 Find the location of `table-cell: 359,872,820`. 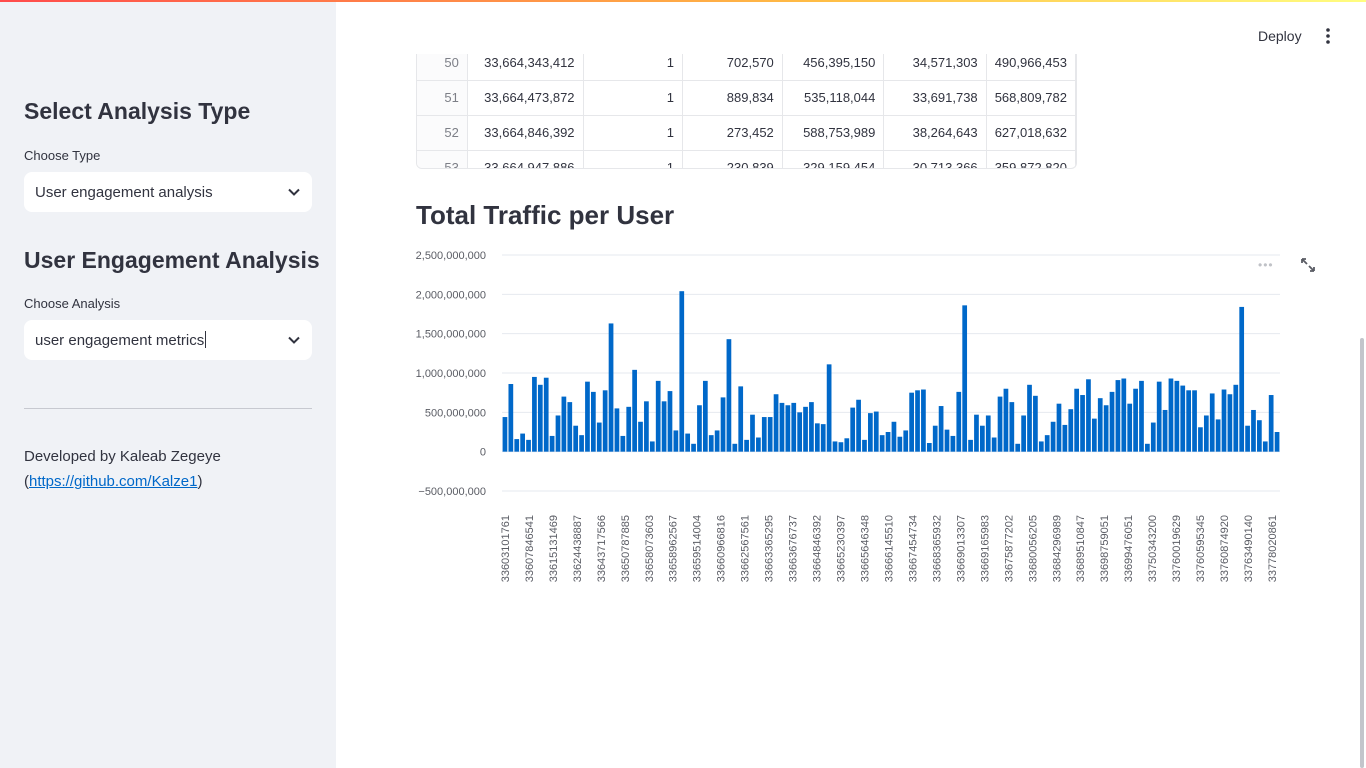

table-cell: 359,872,820 is located at coordinates (1031, 159).